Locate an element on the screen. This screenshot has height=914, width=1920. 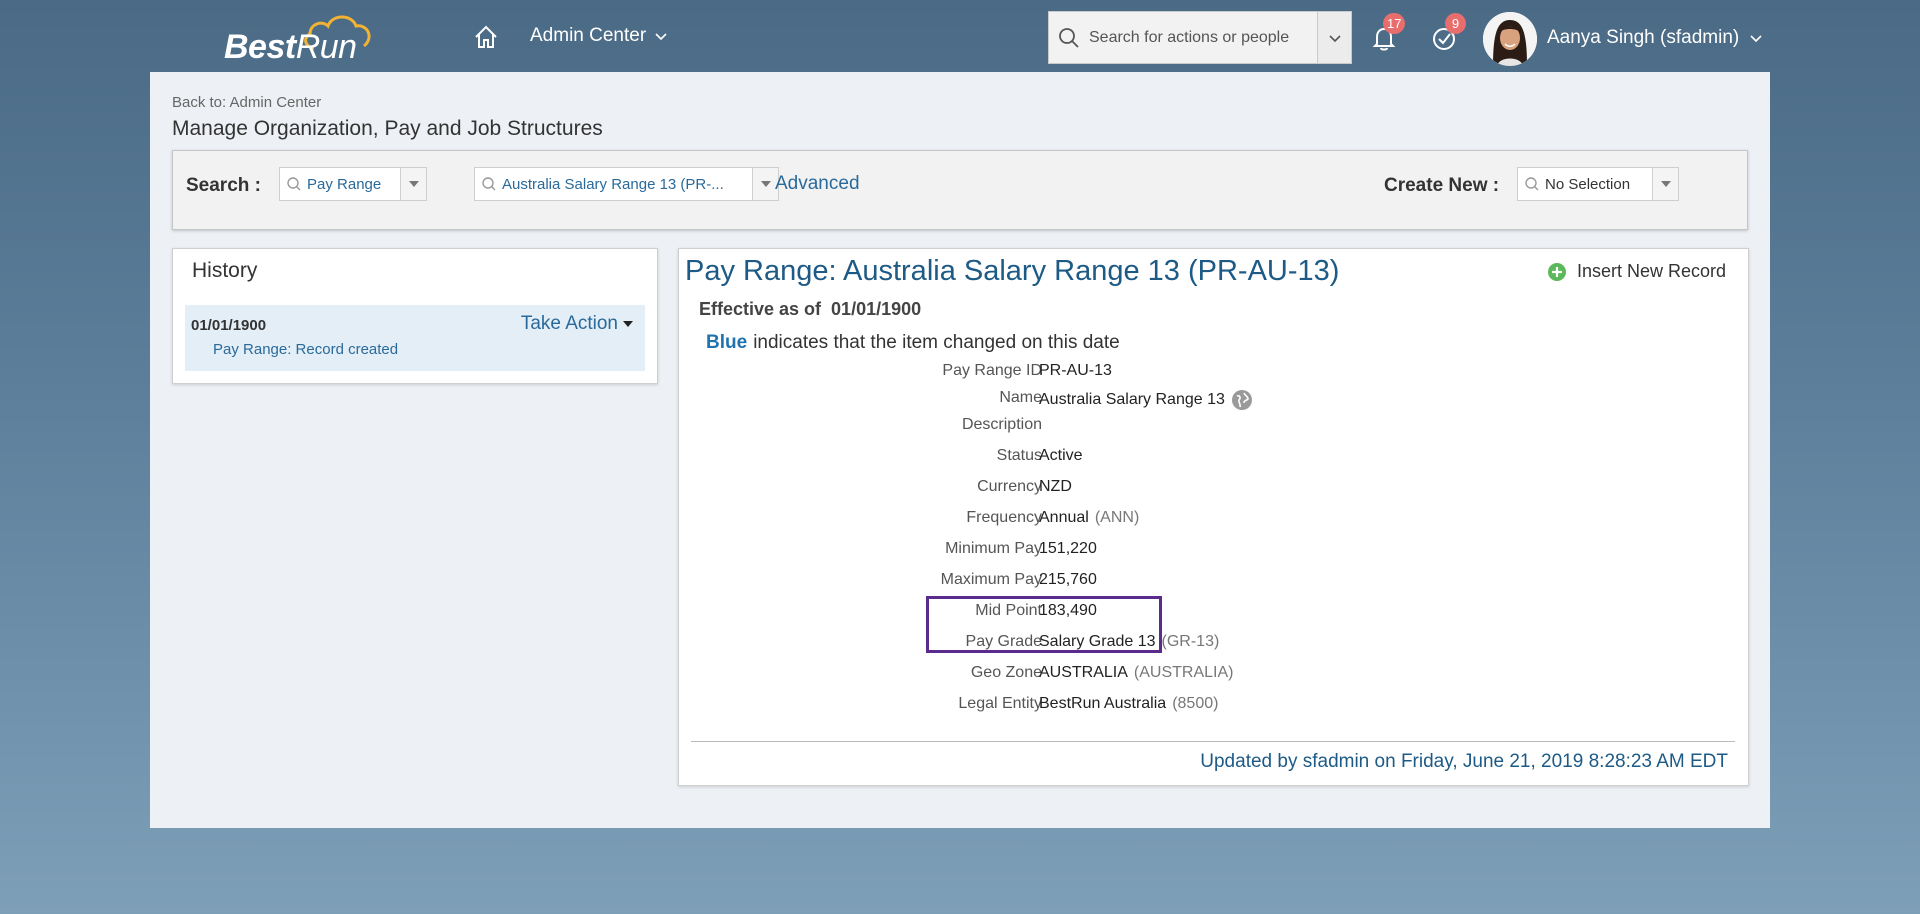
mid-point-highlight is located at coordinates (1044, 624).